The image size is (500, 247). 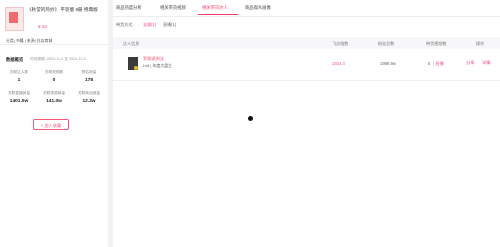 I want to click on fans-count: 1999.9w, so click(x=388, y=63).